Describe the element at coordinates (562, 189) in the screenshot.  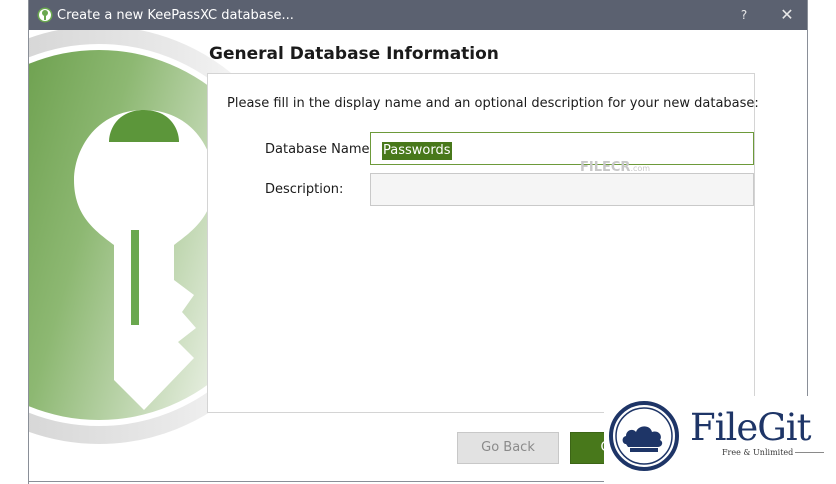
I see `description-input` at that location.